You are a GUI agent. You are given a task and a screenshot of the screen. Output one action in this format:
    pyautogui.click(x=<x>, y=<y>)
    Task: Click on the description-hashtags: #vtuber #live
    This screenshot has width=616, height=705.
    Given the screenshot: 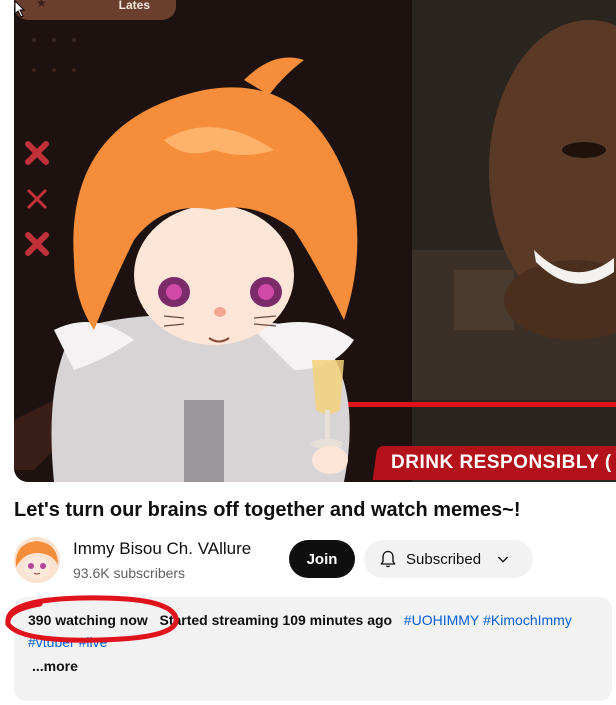 What is the action you would take?
    pyautogui.click(x=67, y=642)
    